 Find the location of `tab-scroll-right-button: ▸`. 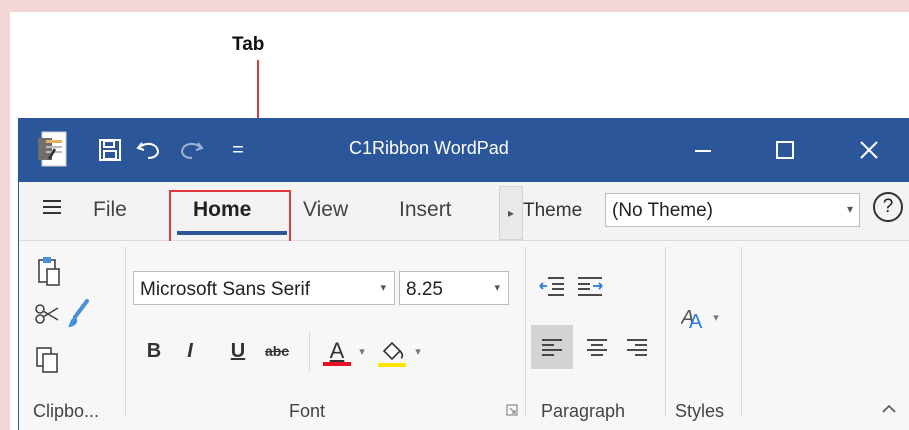

tab-scroll-right-button: ▸ is located at coordinates (511, 213).